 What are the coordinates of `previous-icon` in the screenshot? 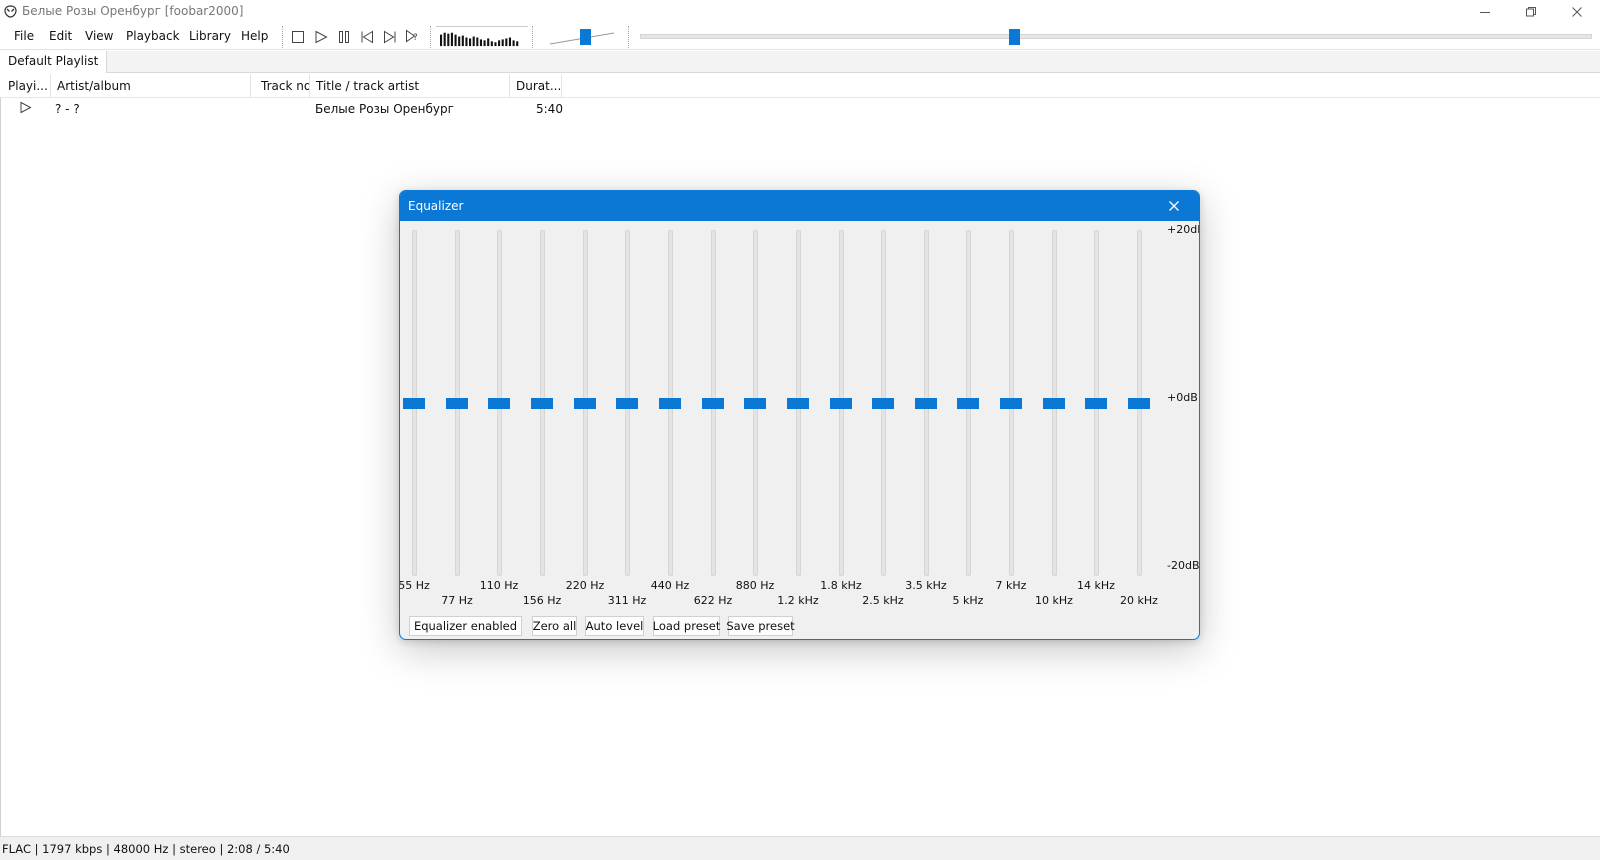 It's located at (367, 37).